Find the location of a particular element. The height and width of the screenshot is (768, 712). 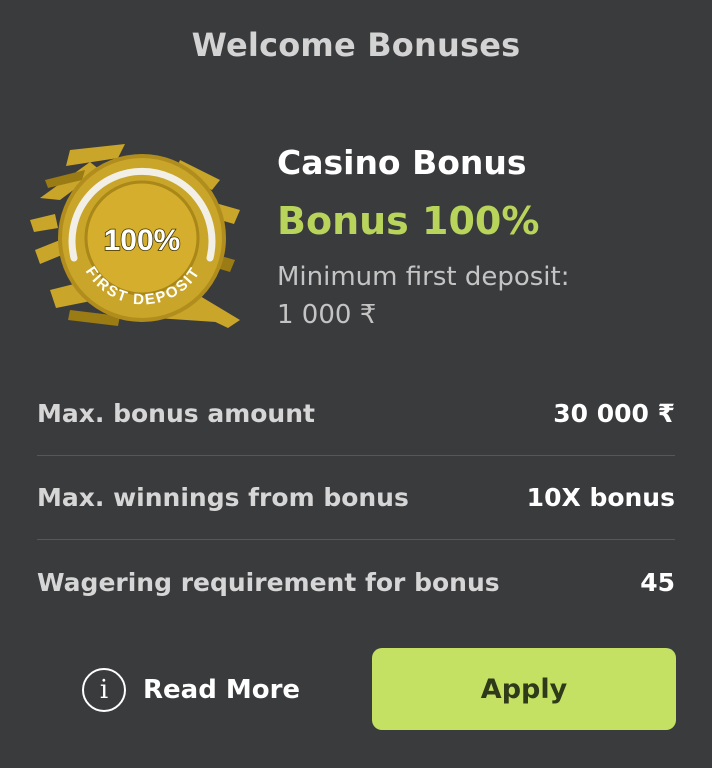

detail-label: Wagering requirement for bonus is located at coordinates (268, 582).